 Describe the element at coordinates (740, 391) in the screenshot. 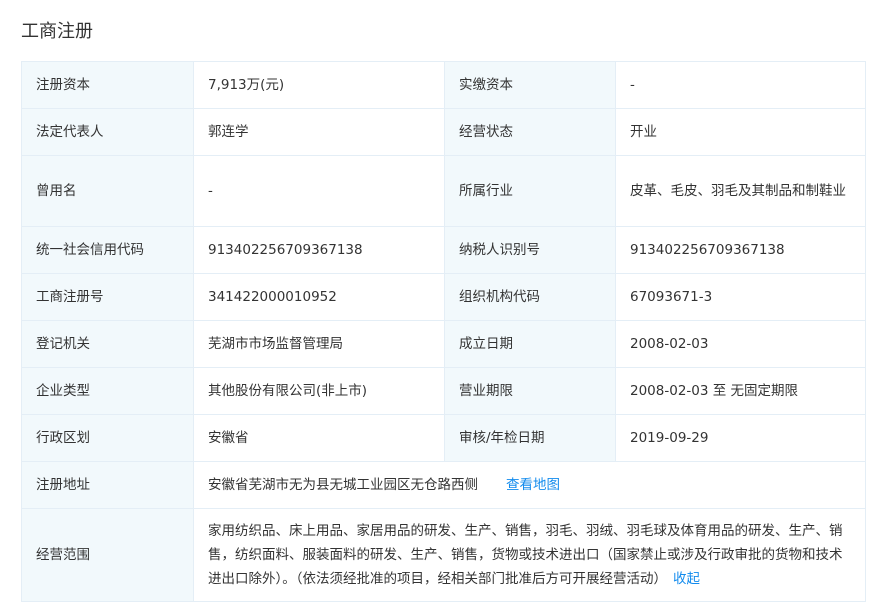

I see `value-business-term: 2008-02-03 至 无固定期限` at that location.